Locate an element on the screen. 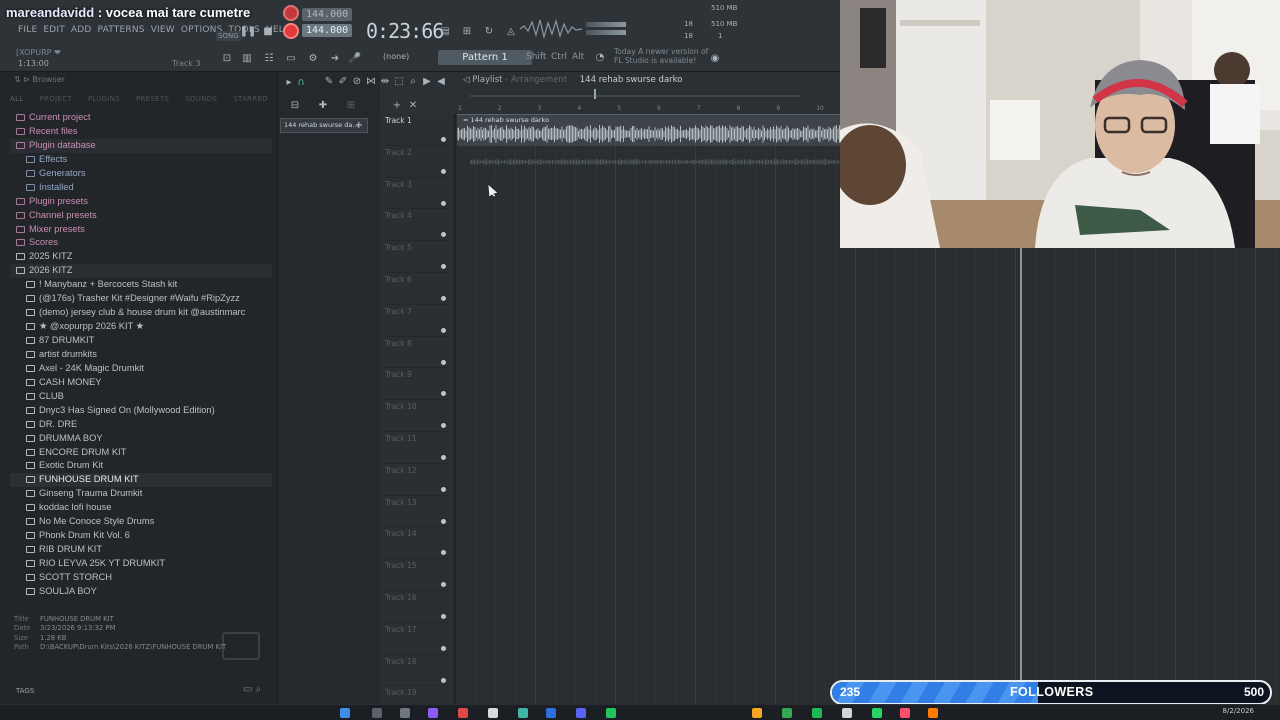 The image size is (1280, 720). record-button is located at coordinates (291, 31).